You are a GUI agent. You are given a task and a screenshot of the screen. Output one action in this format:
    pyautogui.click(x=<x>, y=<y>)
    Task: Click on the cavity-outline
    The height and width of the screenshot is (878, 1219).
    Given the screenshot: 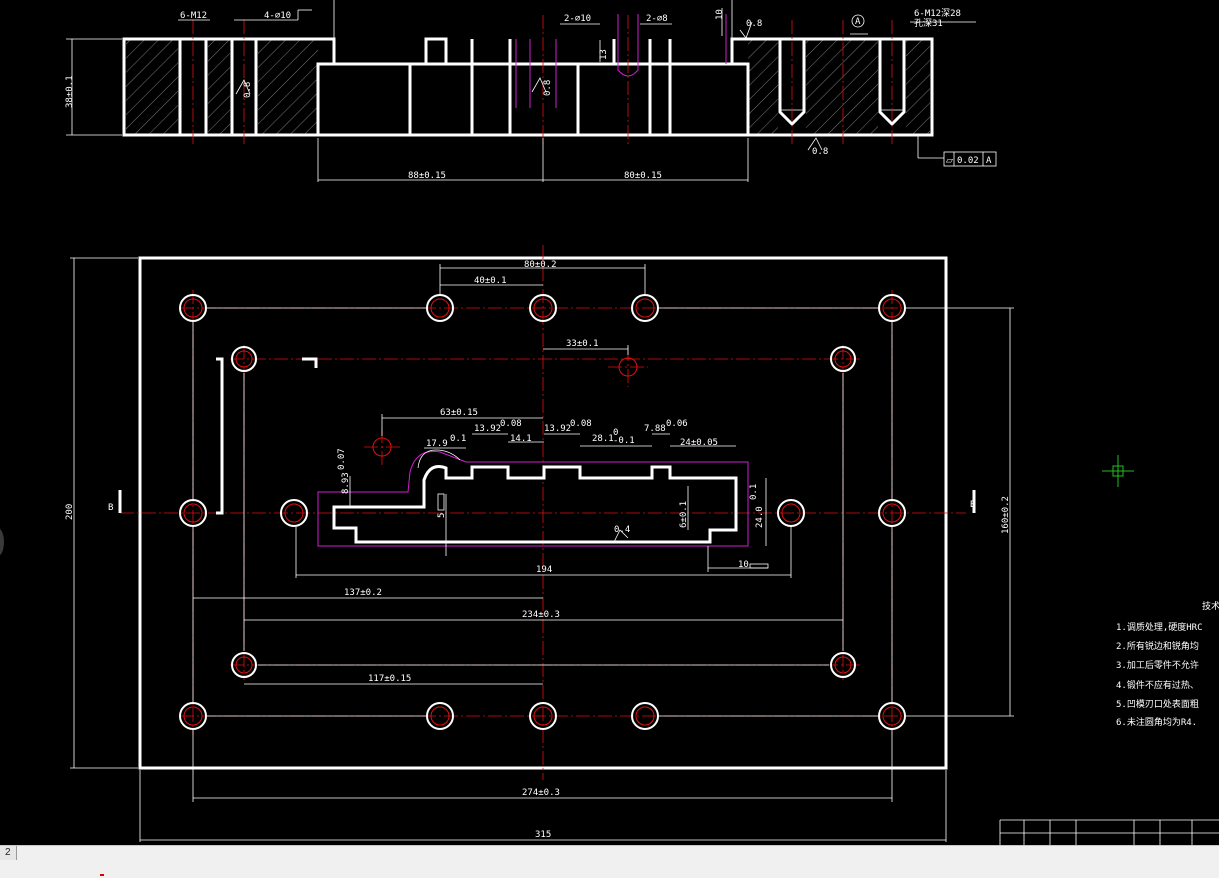 What is the action you would take?
    pyautogui.click(x=533, y=98)
    